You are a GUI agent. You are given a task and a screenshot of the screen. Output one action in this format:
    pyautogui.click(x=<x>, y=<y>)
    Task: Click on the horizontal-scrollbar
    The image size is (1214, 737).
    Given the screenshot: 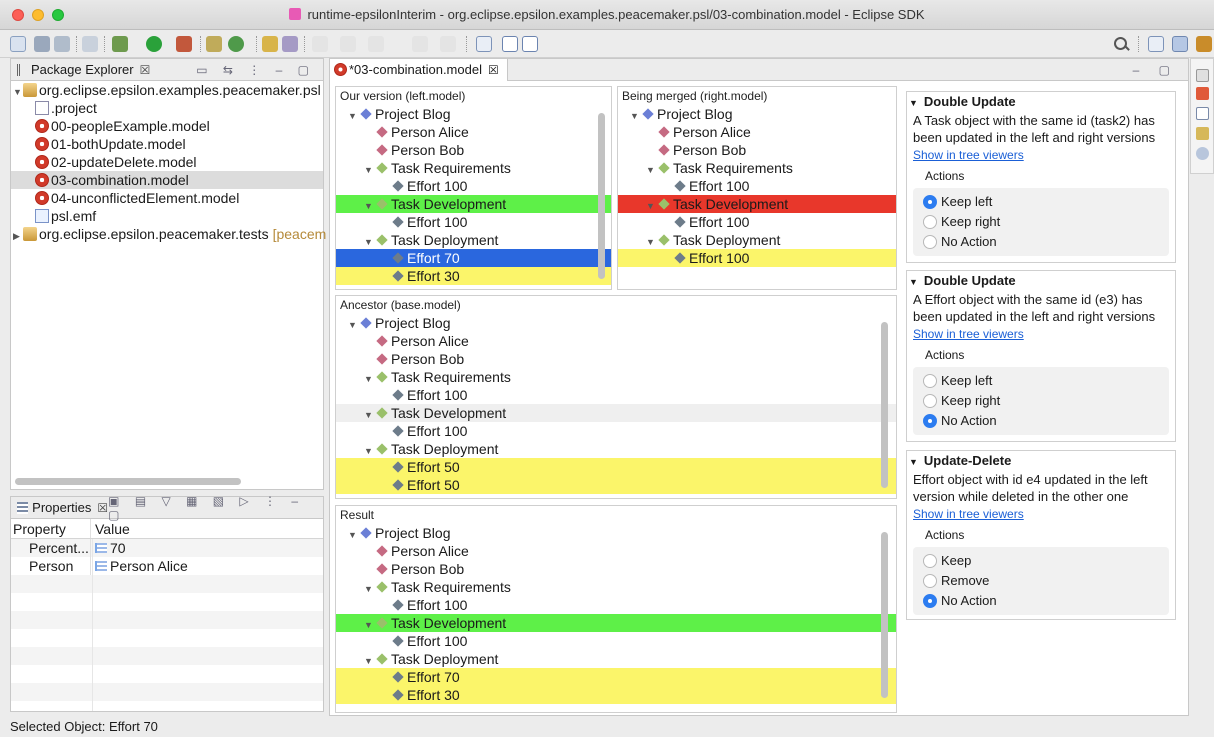 What is the action you would take?
    pyautogui.click(x=128, y=481)
    